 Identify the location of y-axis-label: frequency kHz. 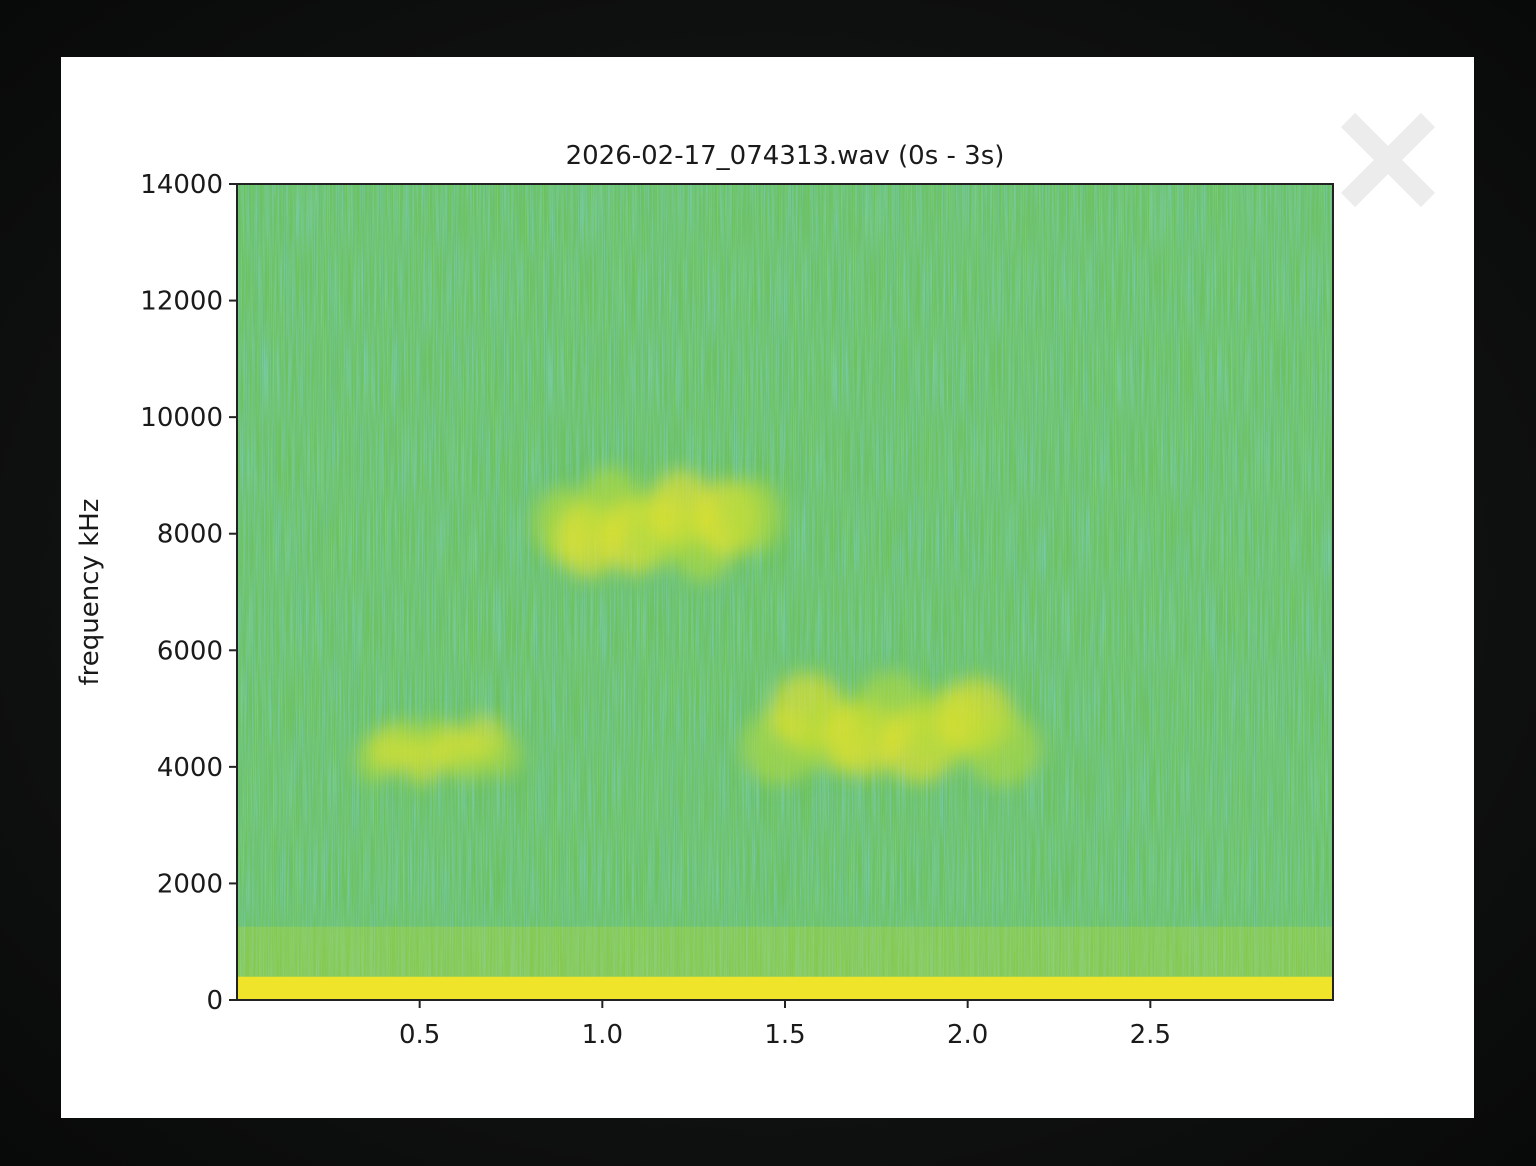
(90, 592).